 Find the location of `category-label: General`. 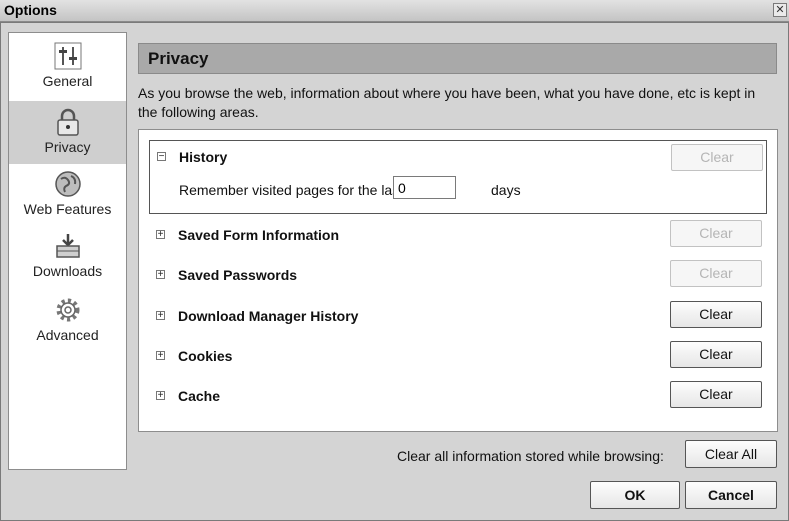

category-label: General is located at coordinates (67, 81).